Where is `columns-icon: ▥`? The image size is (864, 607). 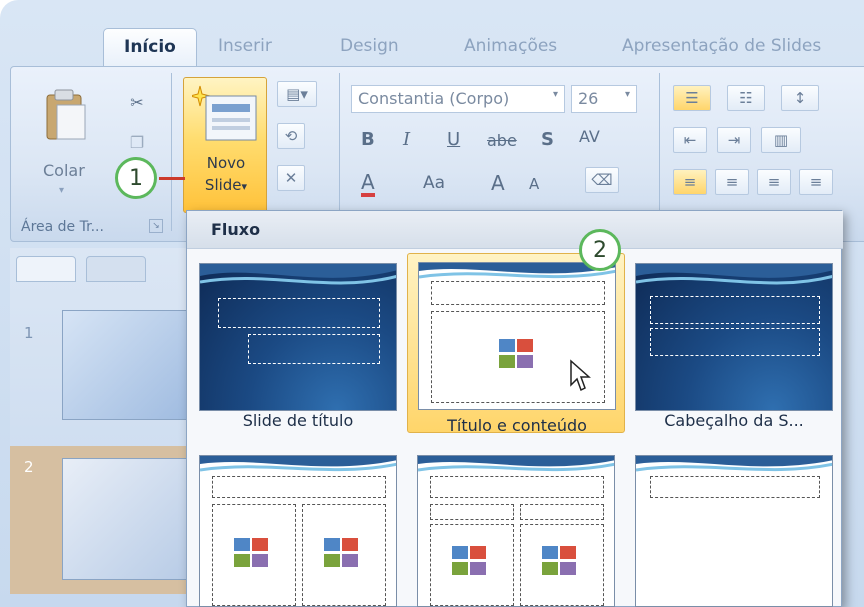 columns-icon: ▥ is located at coordinates (781, 140).